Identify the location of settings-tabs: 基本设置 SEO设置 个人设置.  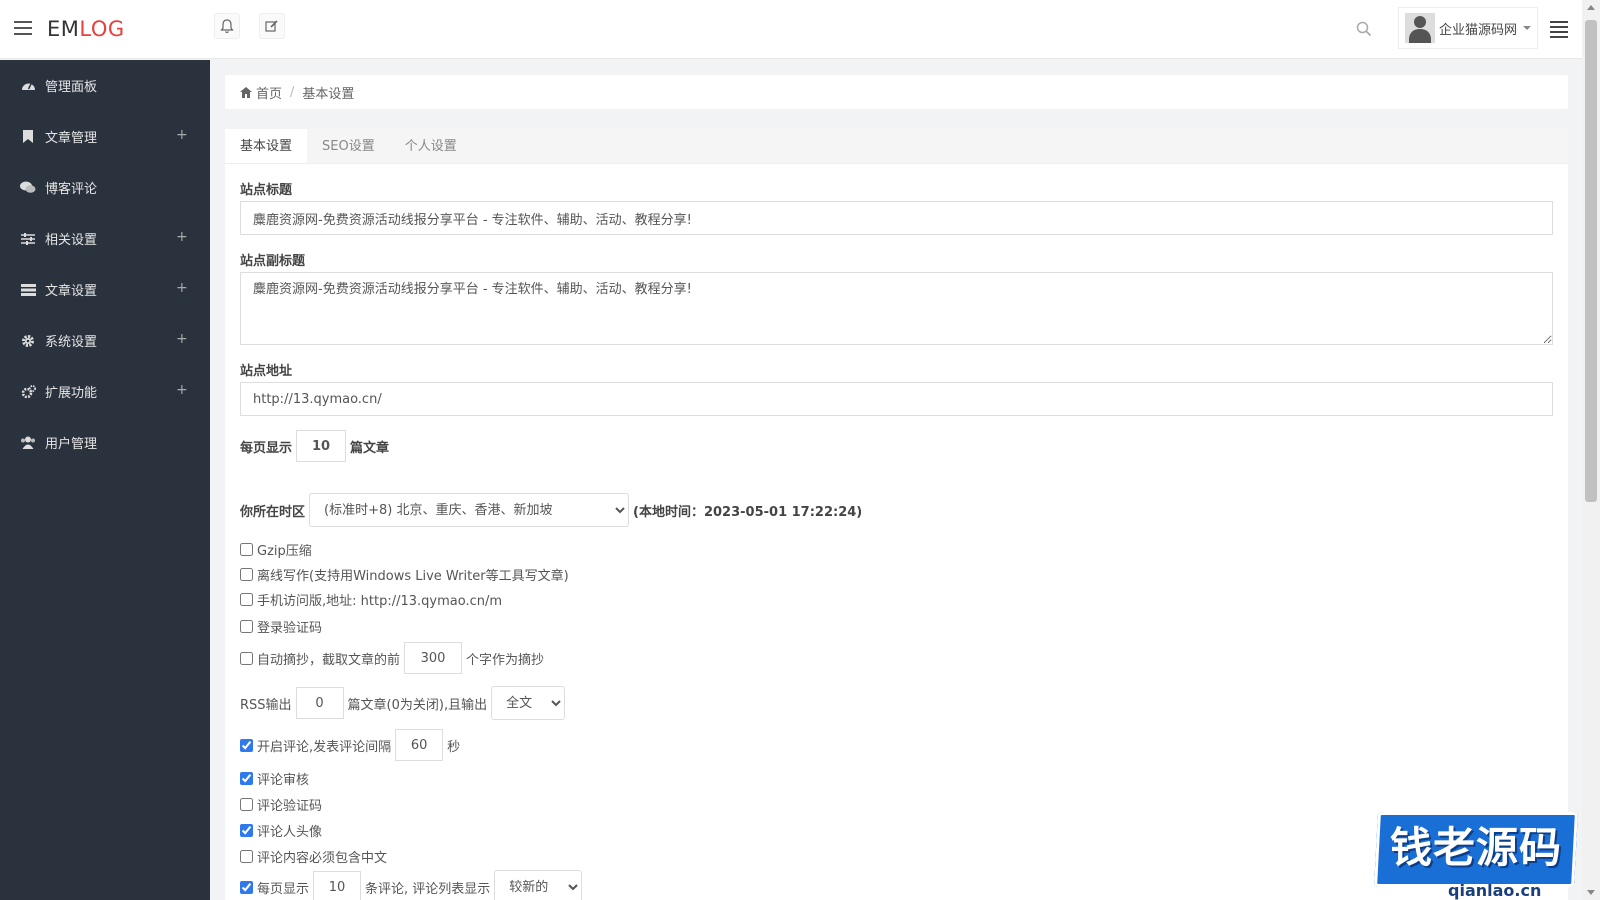
(896, 146).